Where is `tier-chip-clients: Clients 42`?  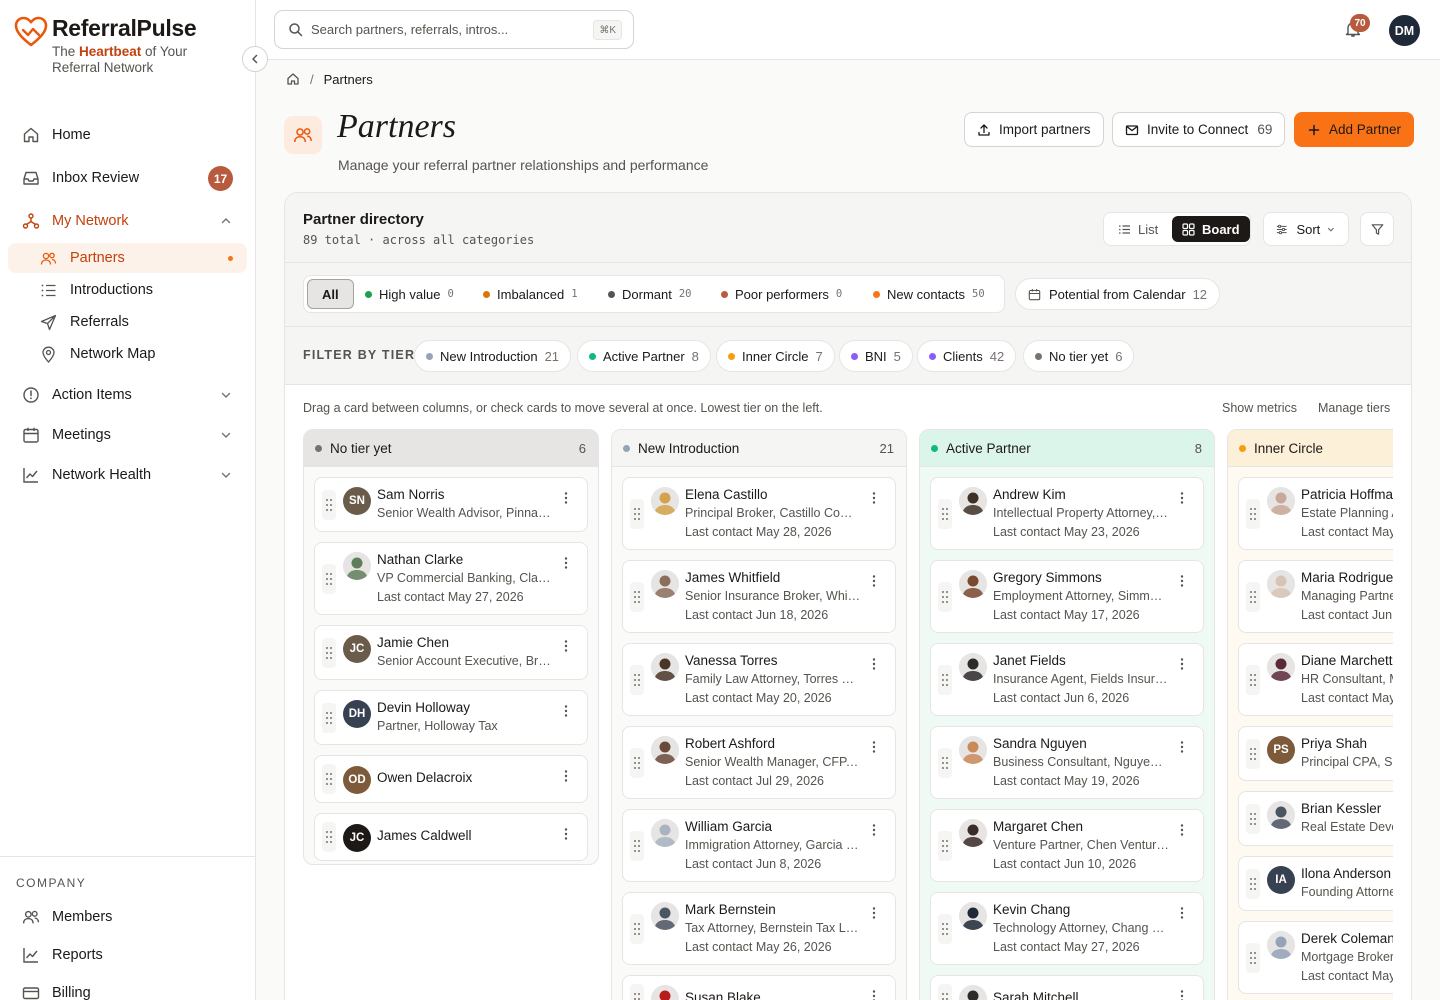
tier-chip-clients: Clients 42 is located at coordinates (967, 356).